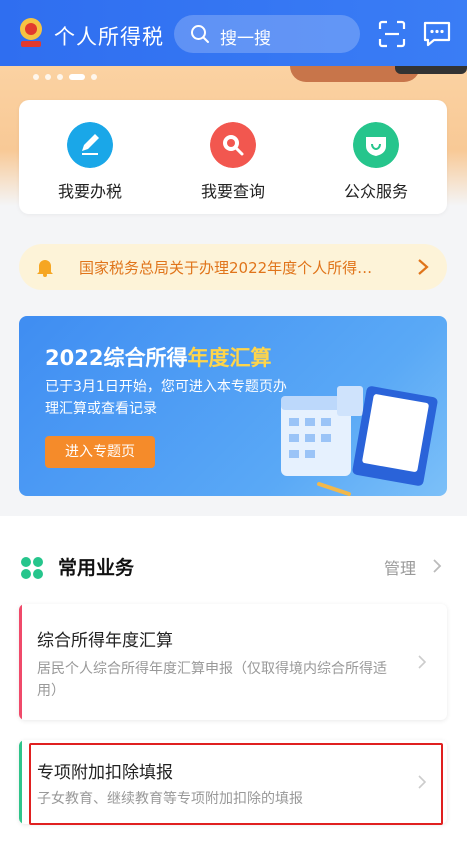  I want to click on scan-icon, so click(392, 34).